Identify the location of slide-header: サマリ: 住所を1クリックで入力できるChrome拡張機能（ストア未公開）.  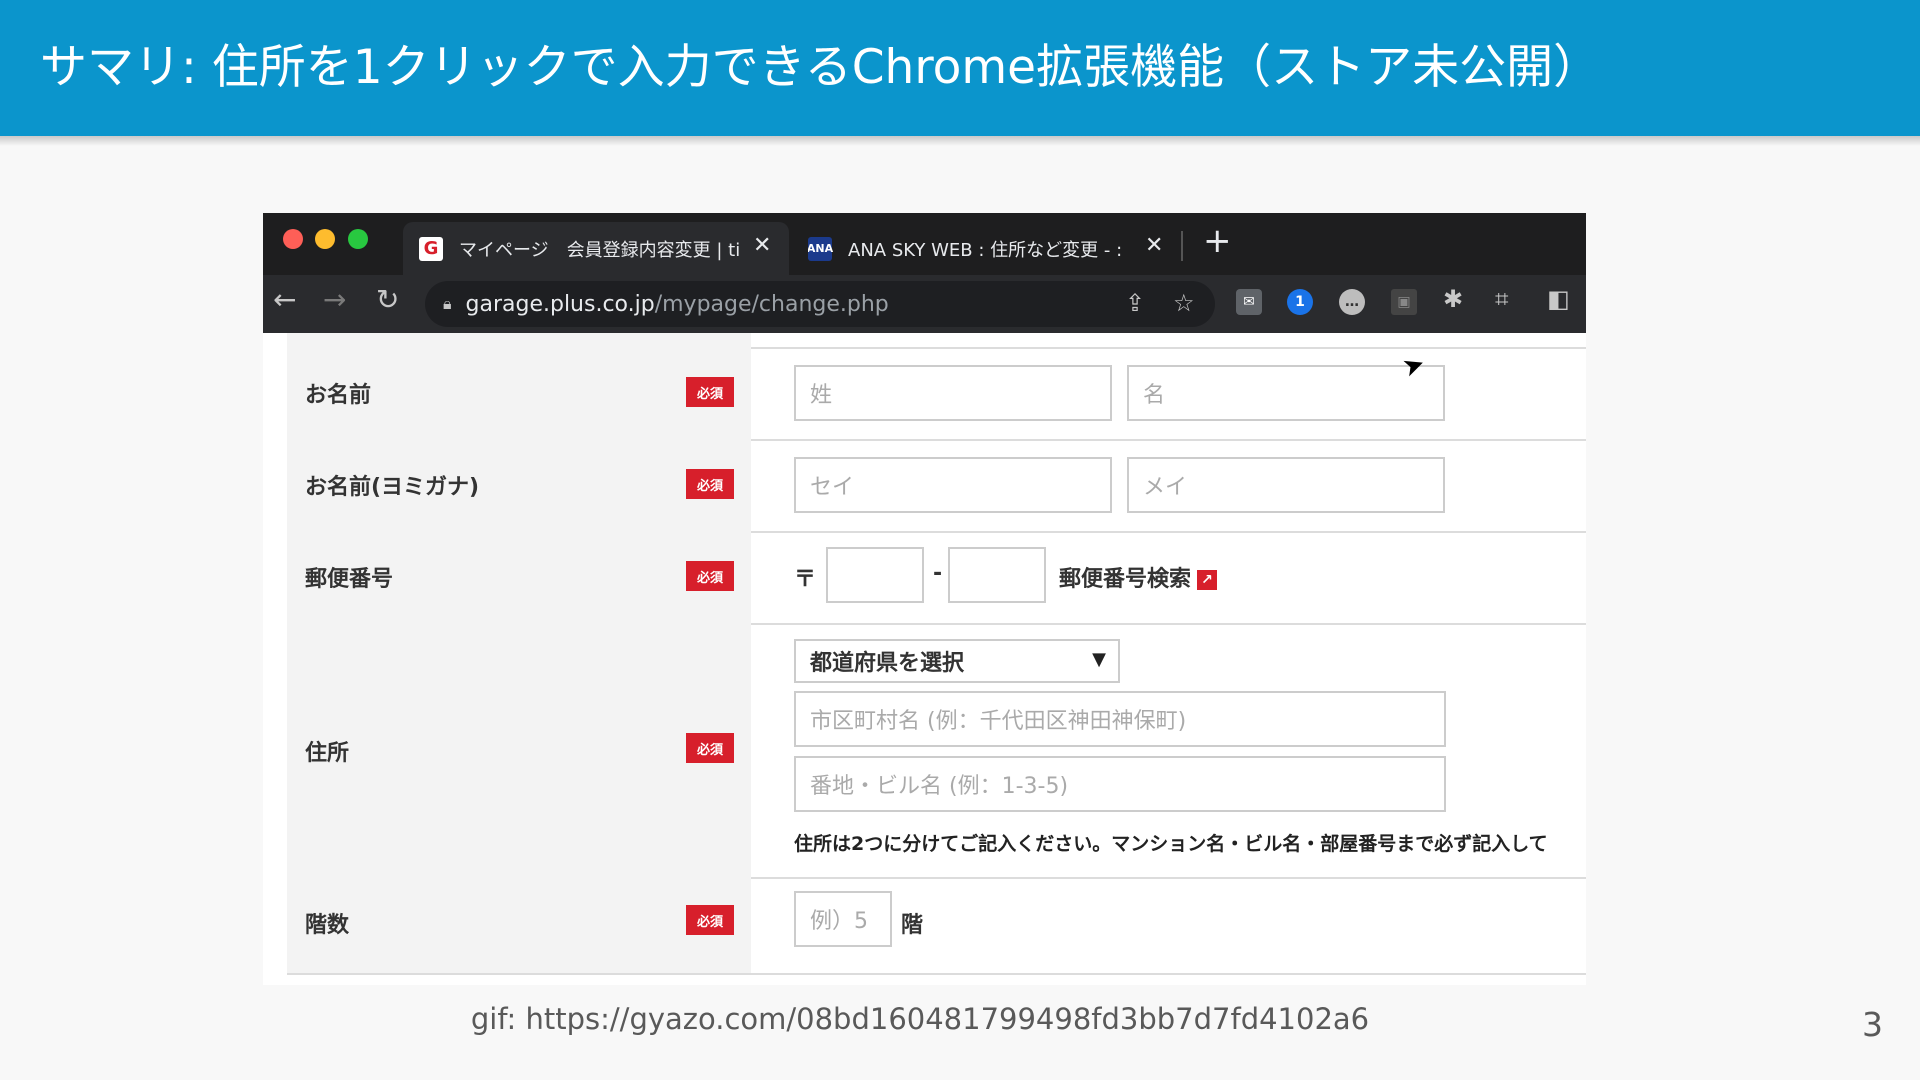
(960, 68).